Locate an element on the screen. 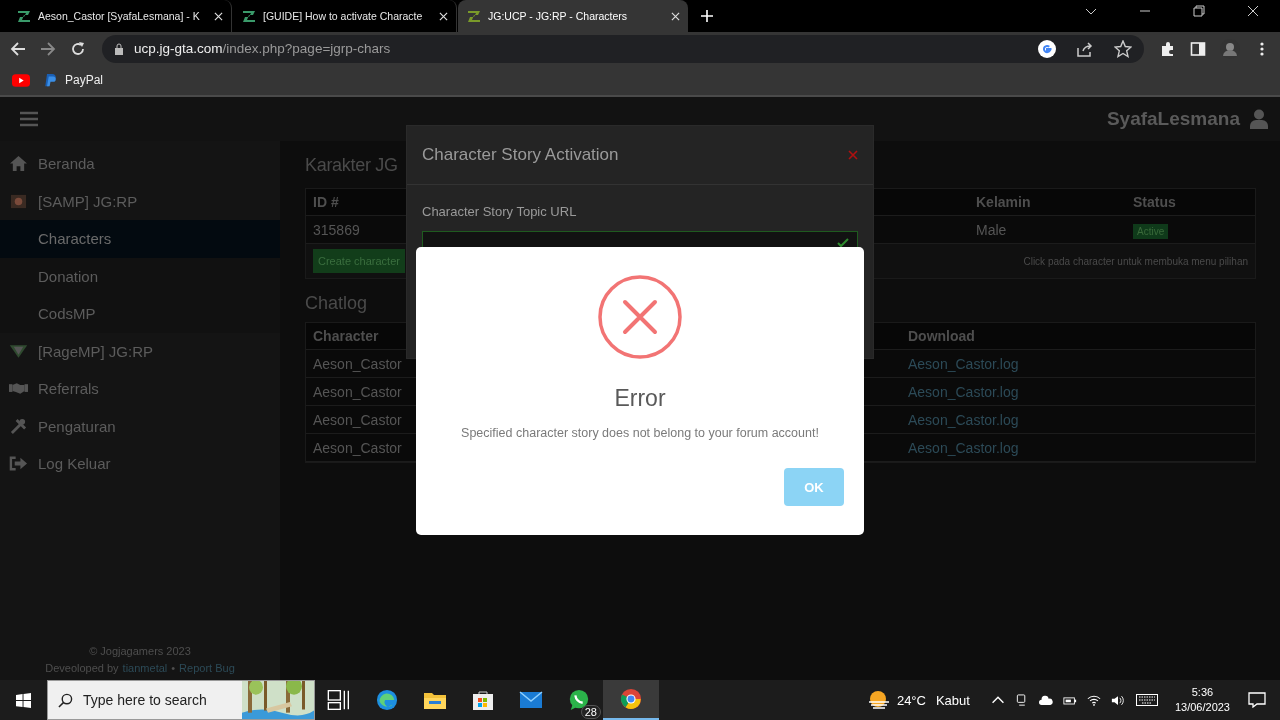 The image size is (1280, 720). google-icon is located at coordinates (1047, 48).